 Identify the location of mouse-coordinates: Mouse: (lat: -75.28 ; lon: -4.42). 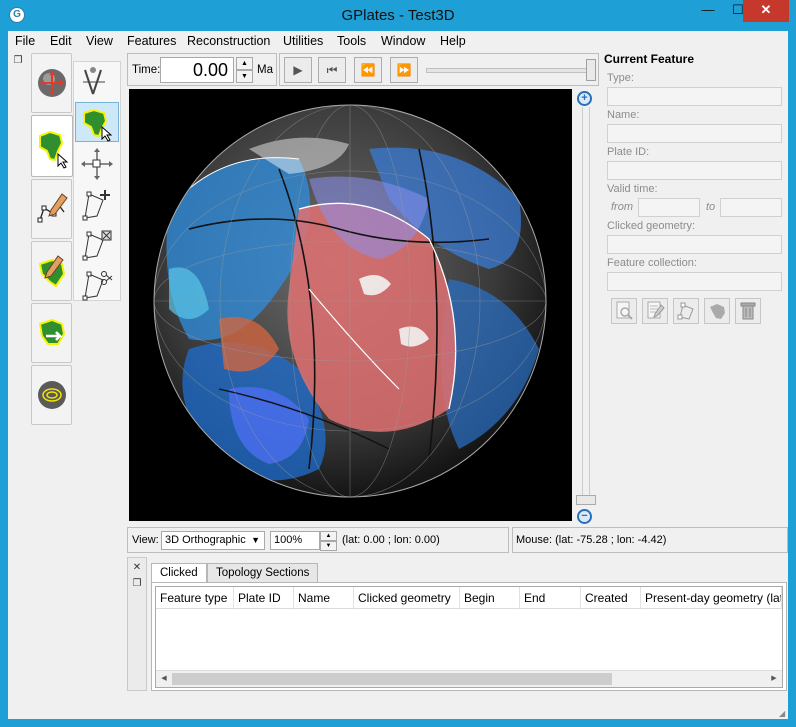
(591, 540).